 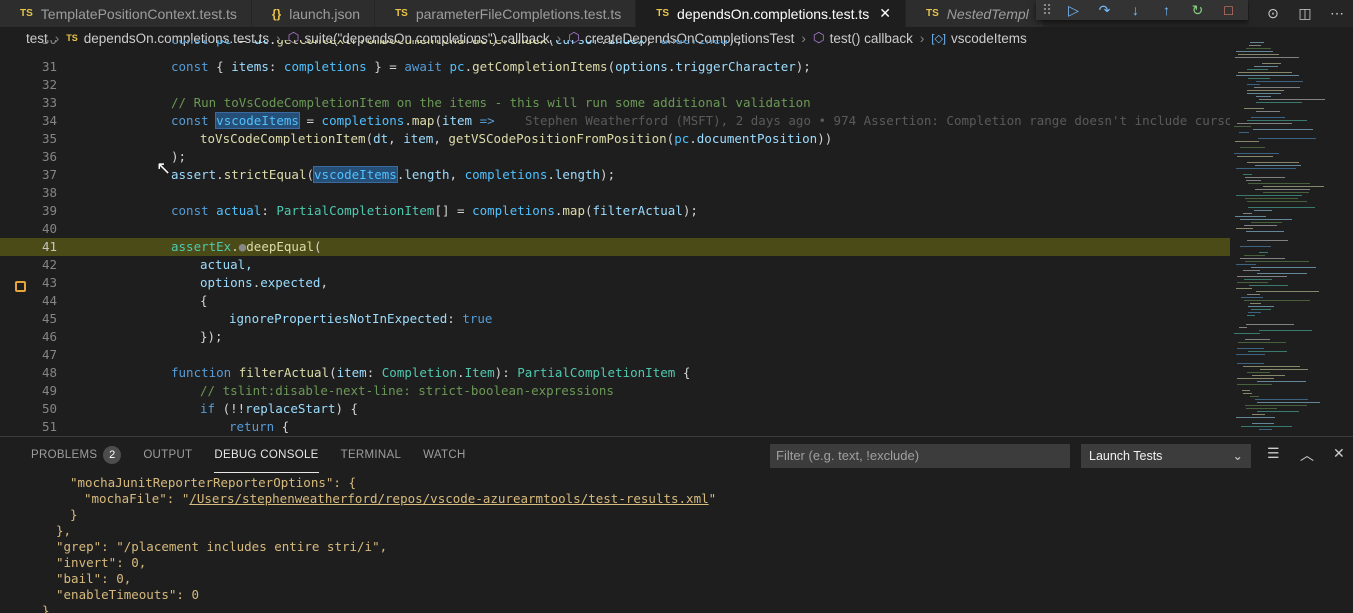 What do you see at coordinates (920, 456) in the screenshot?
I see `filter-input: Filter (e.g. text, !exclude)` at bounding box center [920, 456].